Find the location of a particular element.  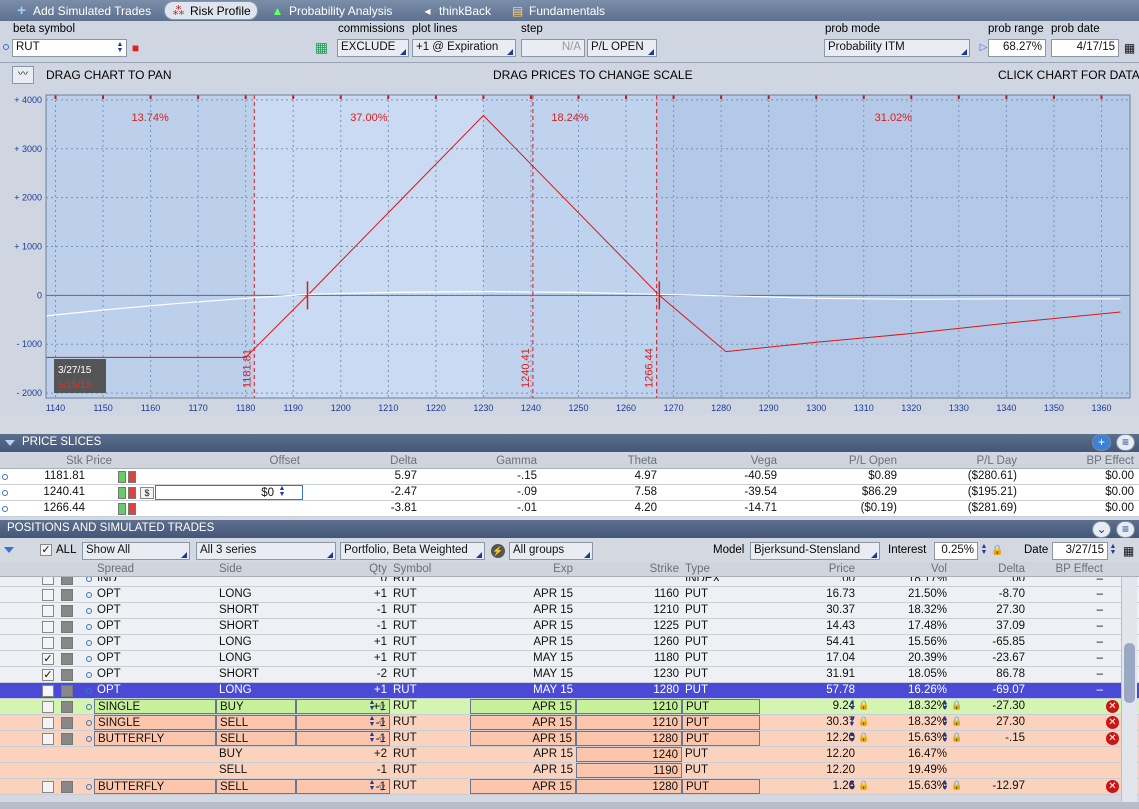

column-header: BP Effect is located at coordinates (1067, 569).